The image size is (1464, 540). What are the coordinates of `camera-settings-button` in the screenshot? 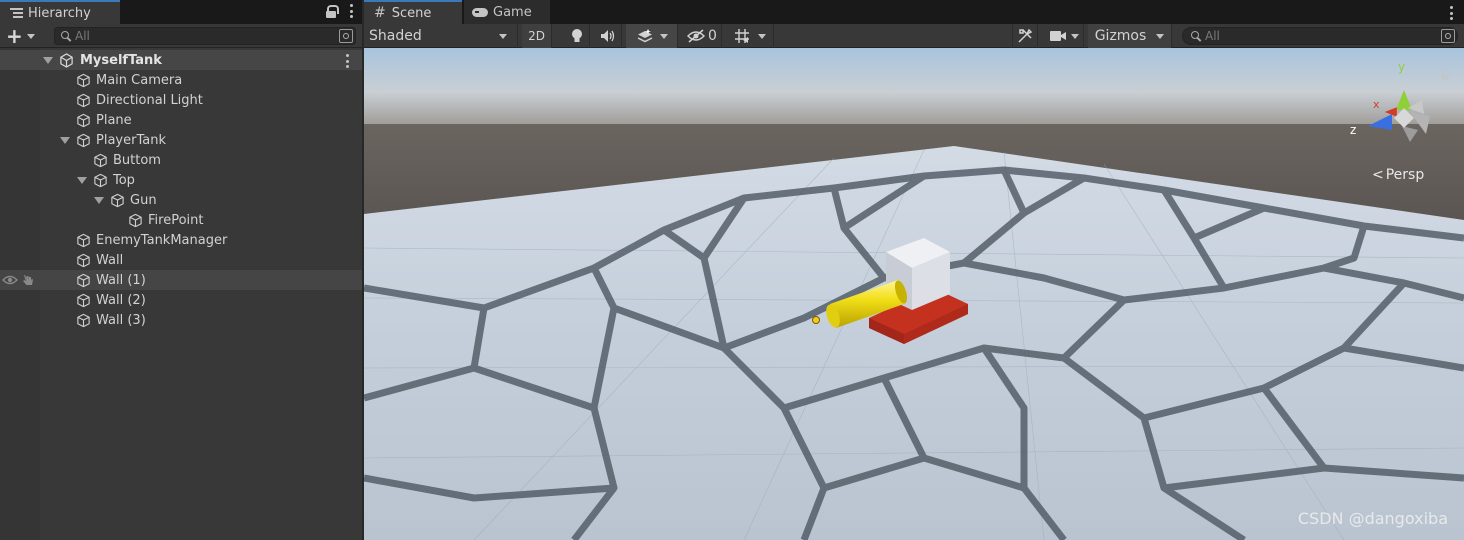 It's located at (1064, 36).